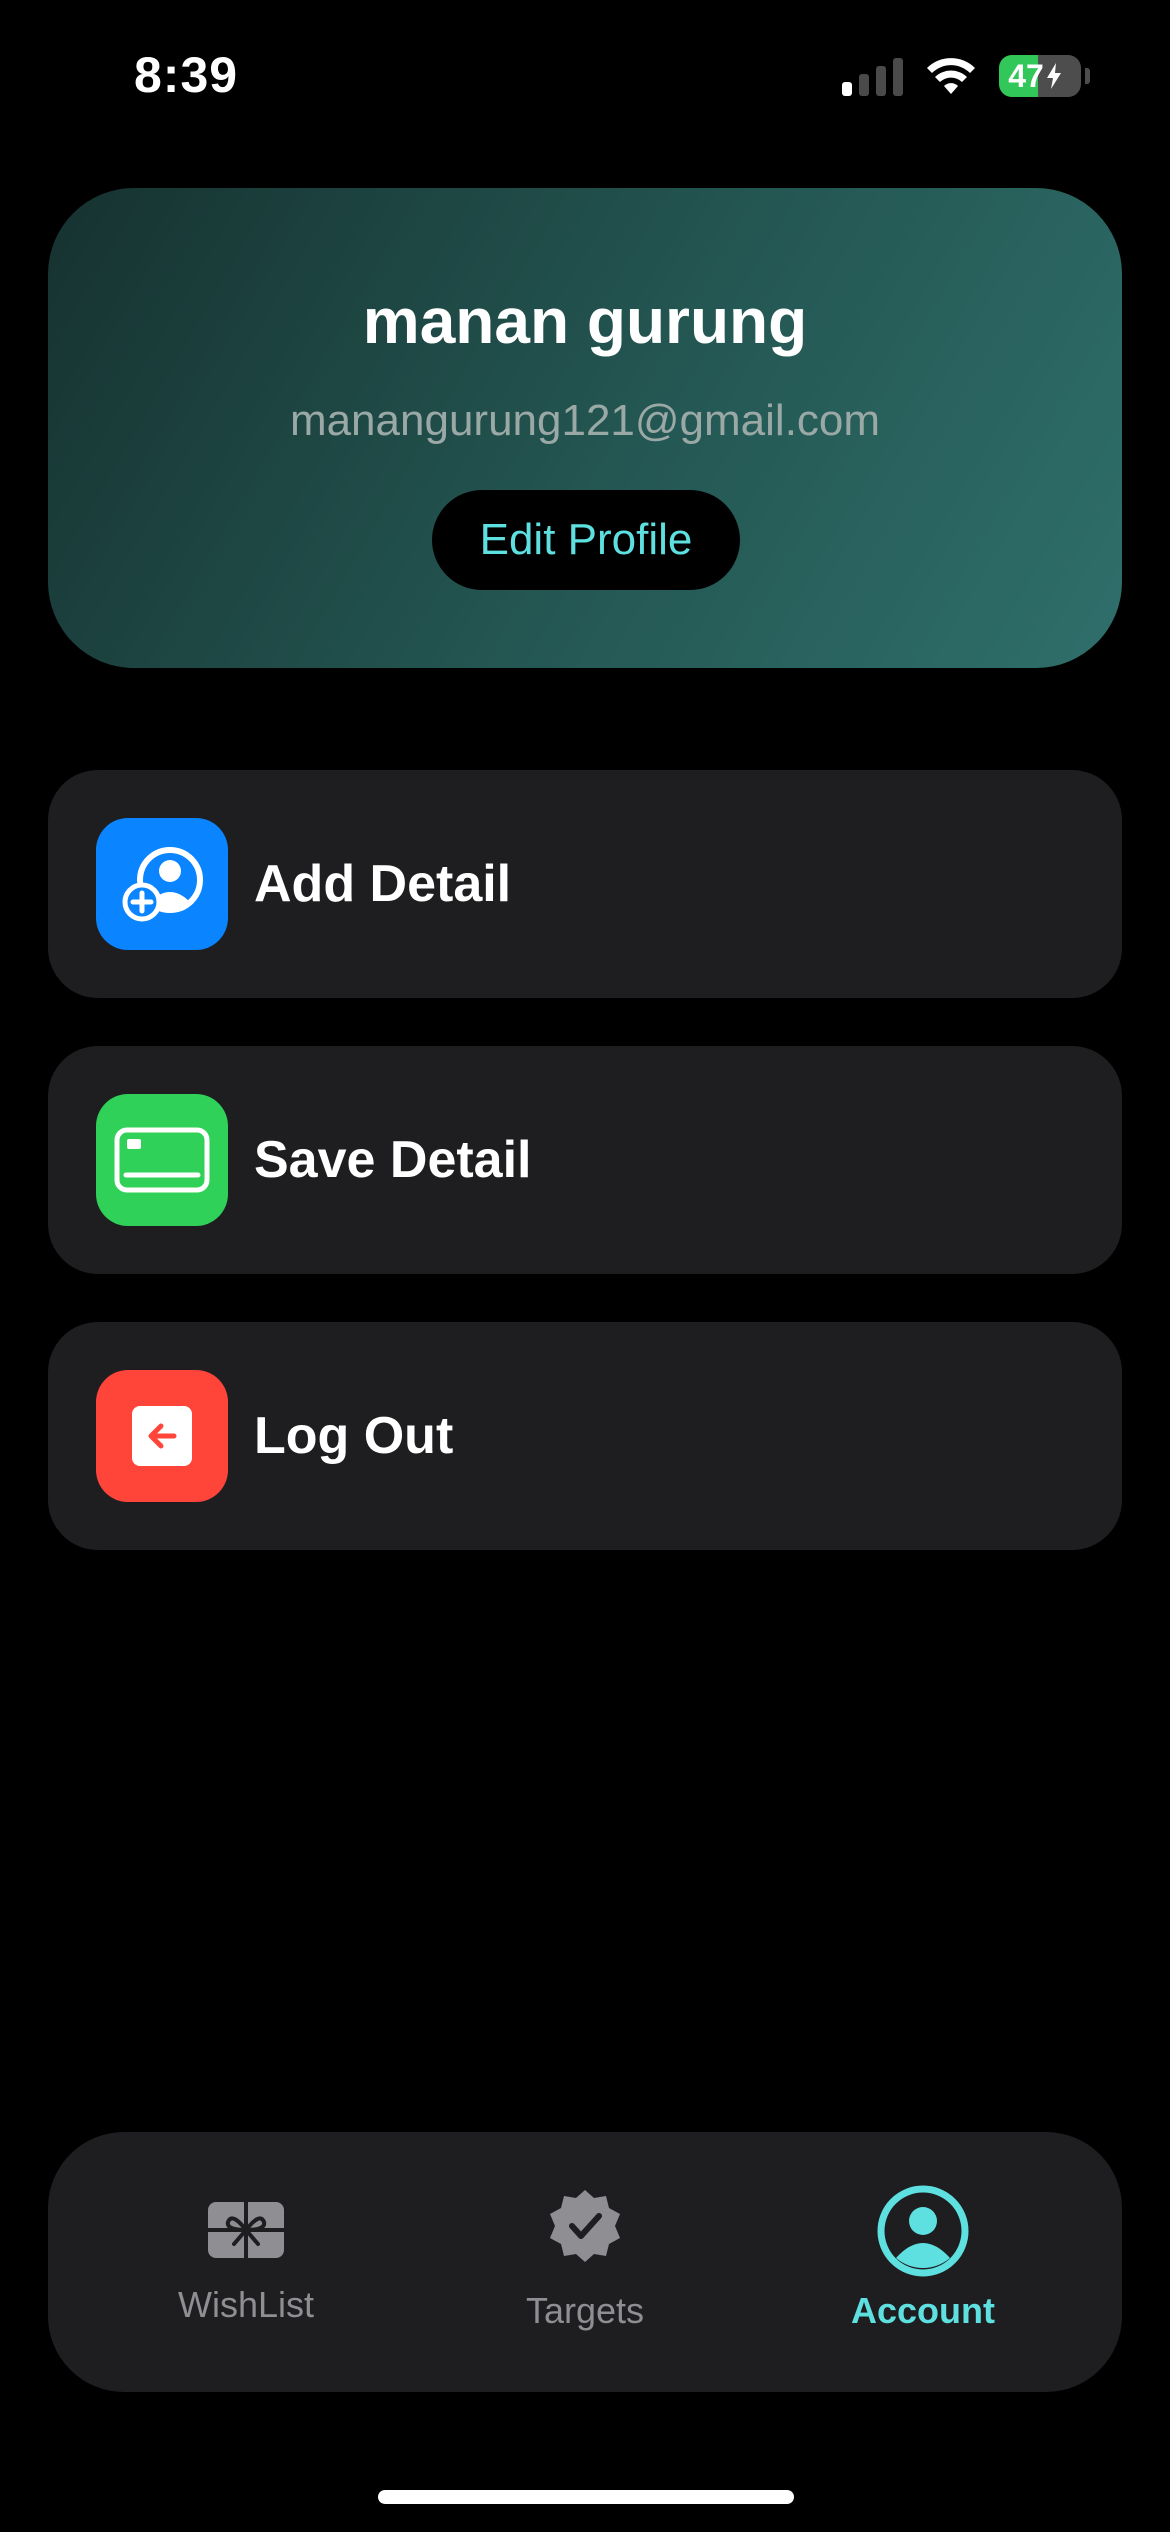 The image size is (1170, 2532). What do you see at coordinates (585, 884) in the screenshot?
I see `menu-item-add-detail: Add Detail` at bounding box center [585, 884].